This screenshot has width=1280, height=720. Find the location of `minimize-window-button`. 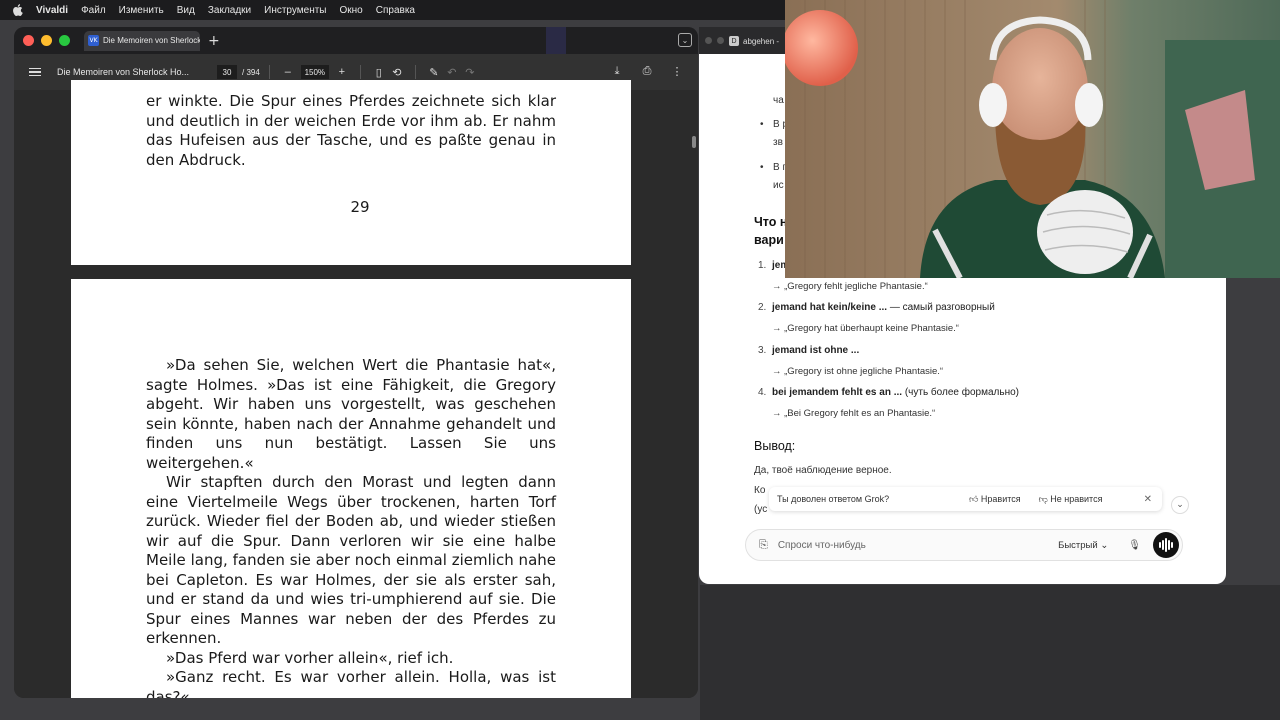

minimize-window-button is located at coordinates (46, 40).